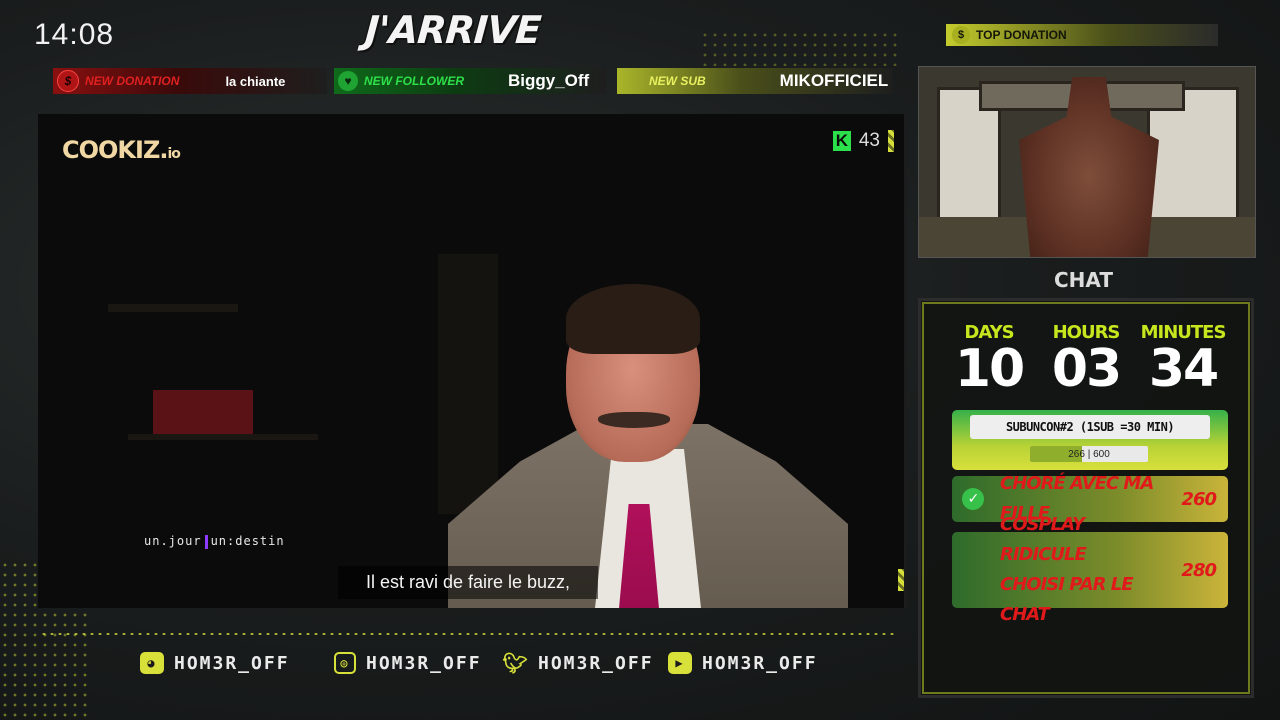 This screenshot has height=720, width=1280. Describe the element at coordinates (214, 541) in the screenshot. I see `show-watermark: un.jour un:destin` at that location.